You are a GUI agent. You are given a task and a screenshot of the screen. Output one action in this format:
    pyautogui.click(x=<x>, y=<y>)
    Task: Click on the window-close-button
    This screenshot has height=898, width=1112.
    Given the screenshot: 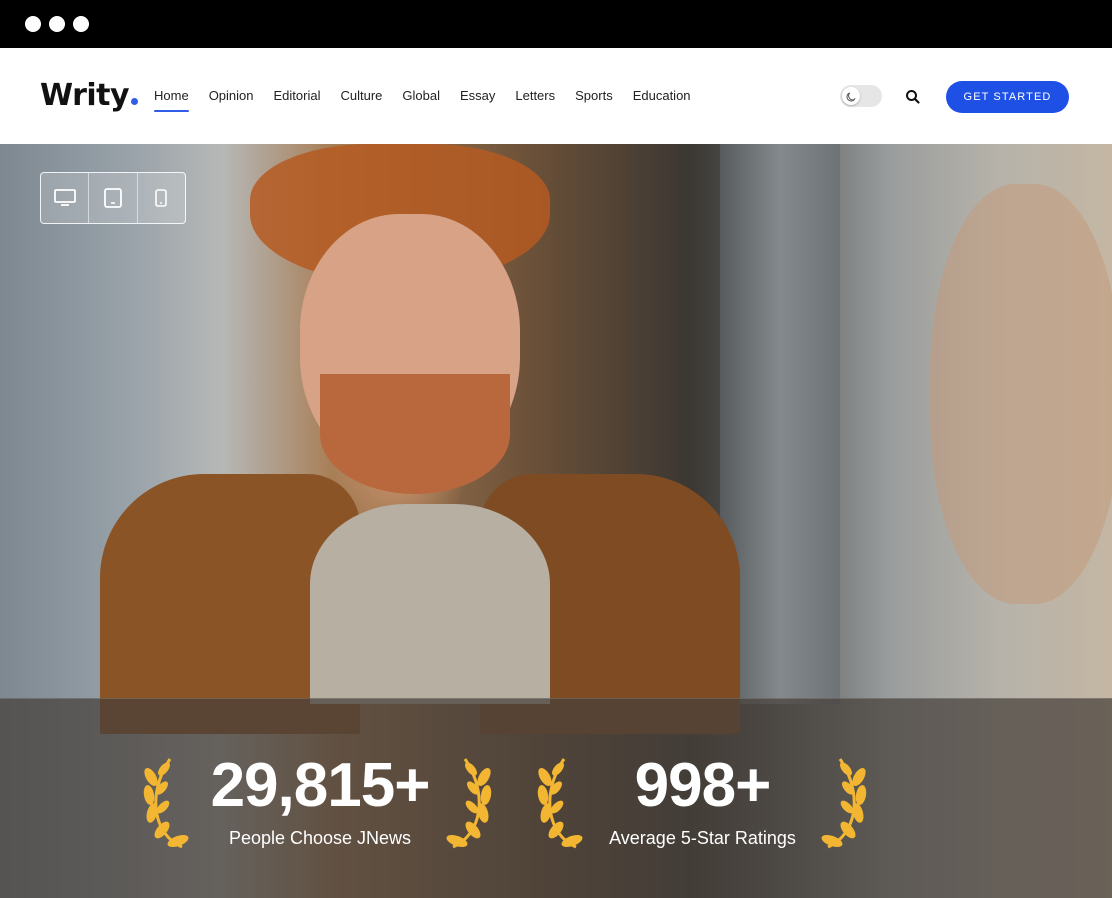 What is the action you would take?
    pyautogui.click(x=33, y=24)
    